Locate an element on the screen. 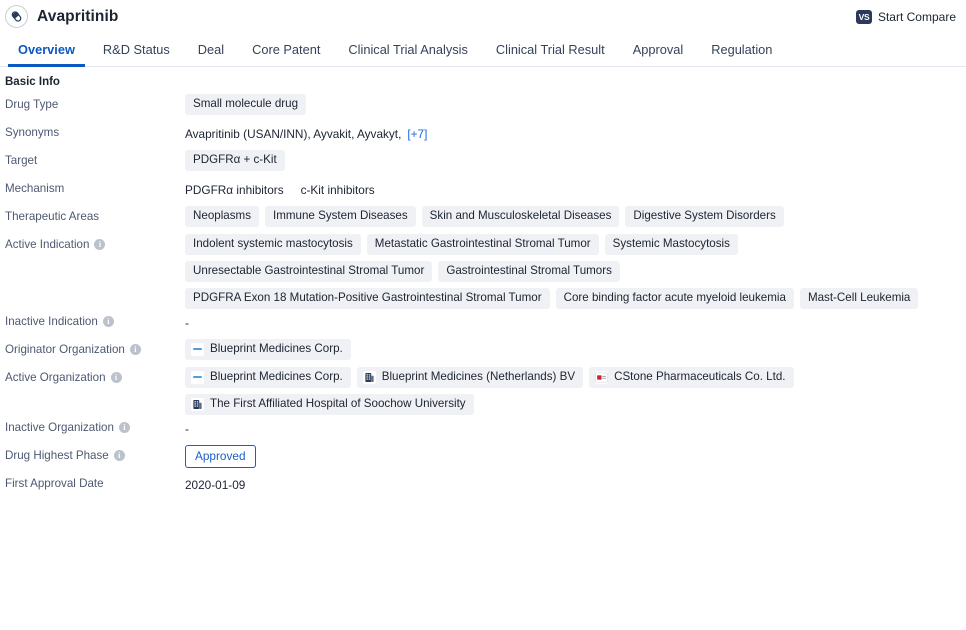 This screenshot has height=630, width=966. start-compare-label: Start Compare is located at coordinates (916, 16).